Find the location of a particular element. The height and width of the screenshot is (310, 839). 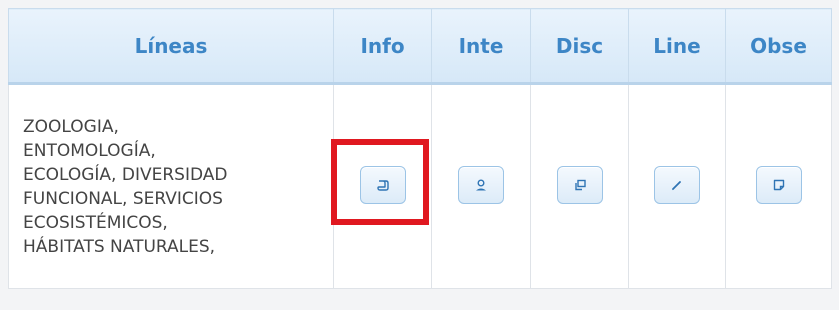

scroll-icon is located at coordinates (382, 185).